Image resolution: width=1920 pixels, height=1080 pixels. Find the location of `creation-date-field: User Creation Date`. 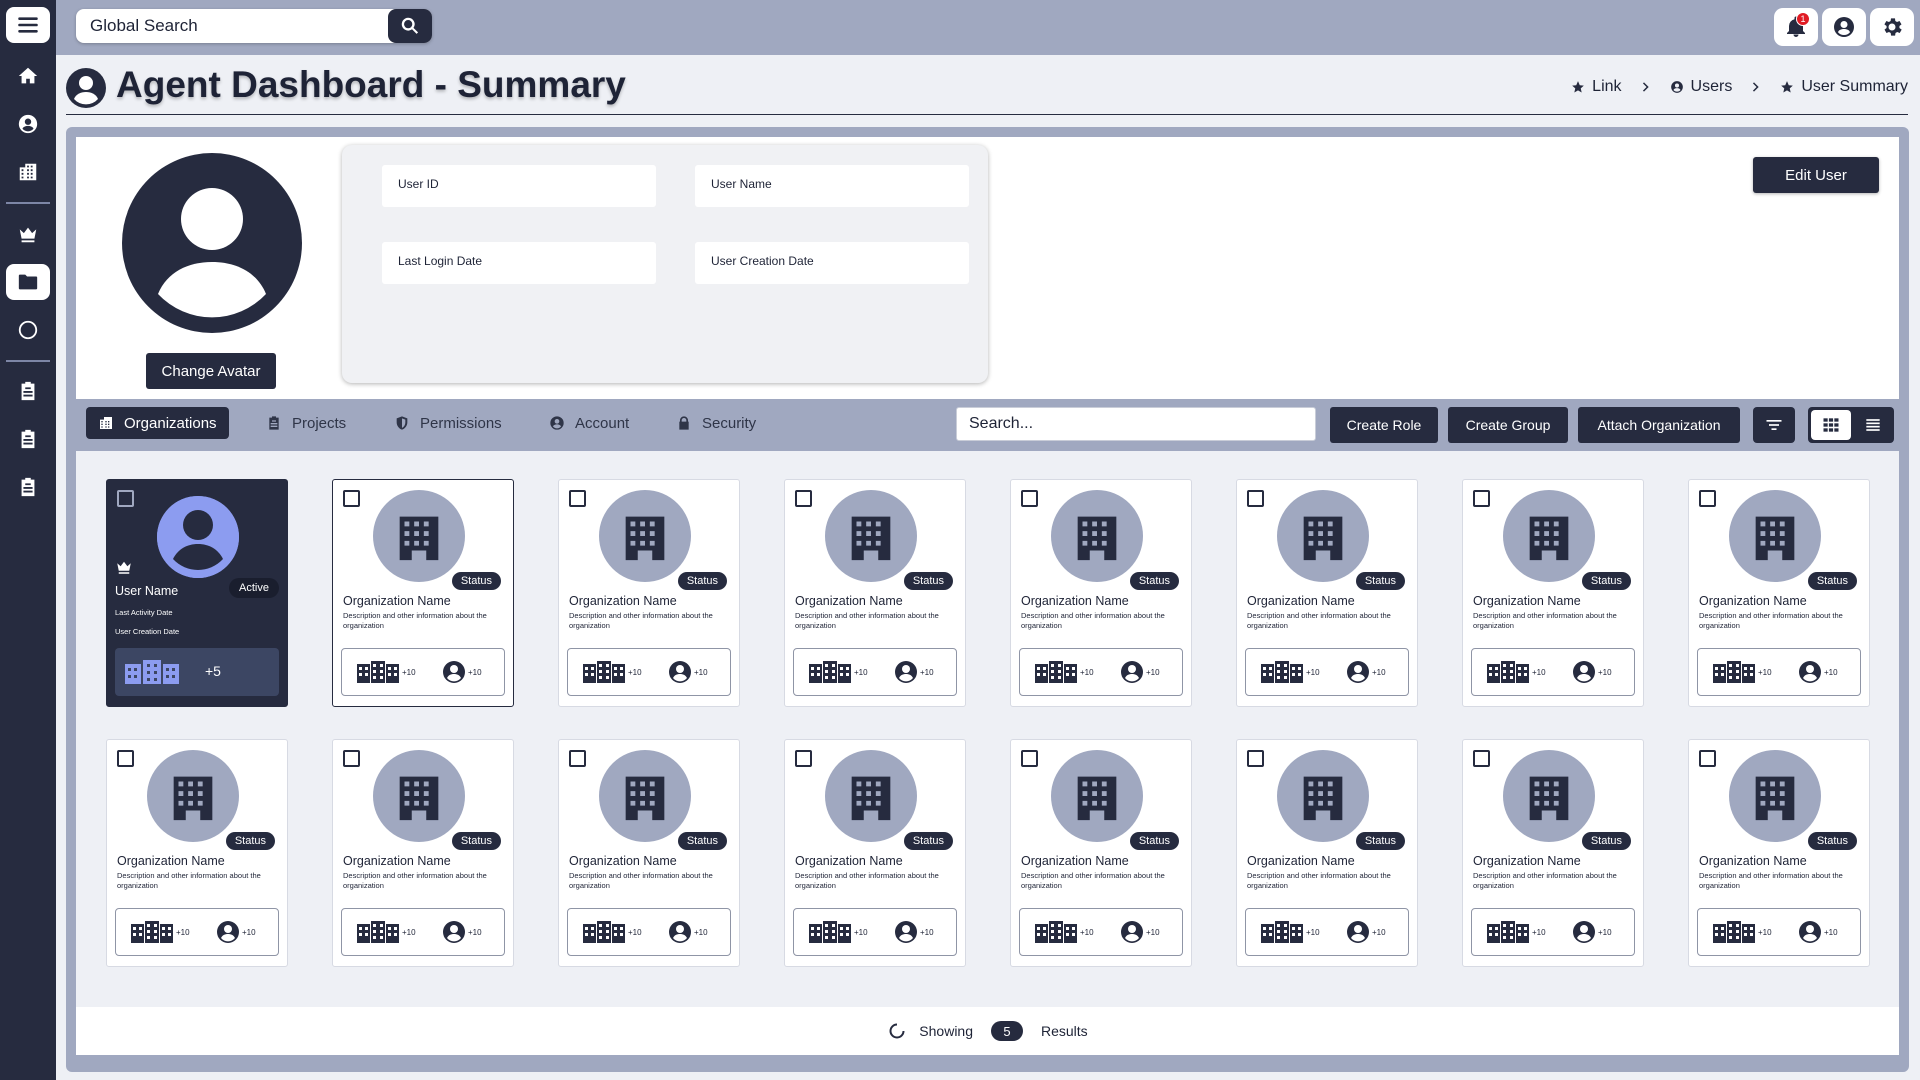

creation-date-field: User Creation Date is located at coordinates (832, 263).